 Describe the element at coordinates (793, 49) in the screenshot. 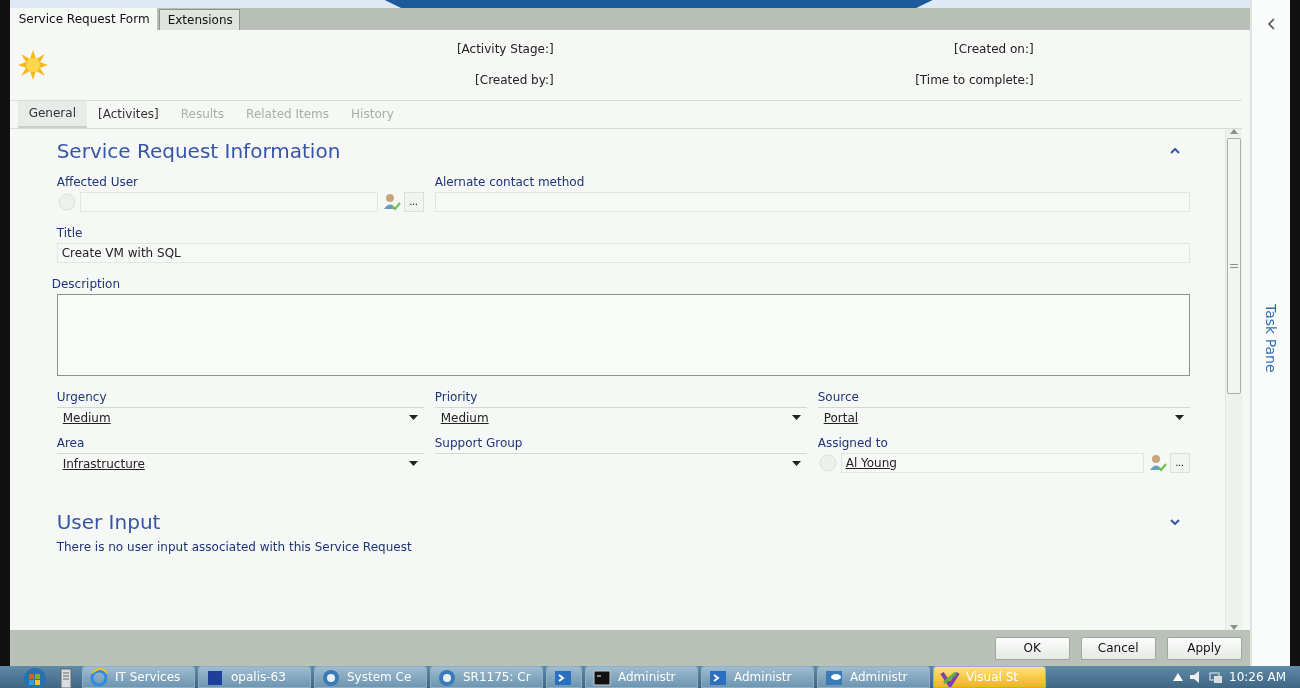

I see `header-field: [Created on:]` at that location.